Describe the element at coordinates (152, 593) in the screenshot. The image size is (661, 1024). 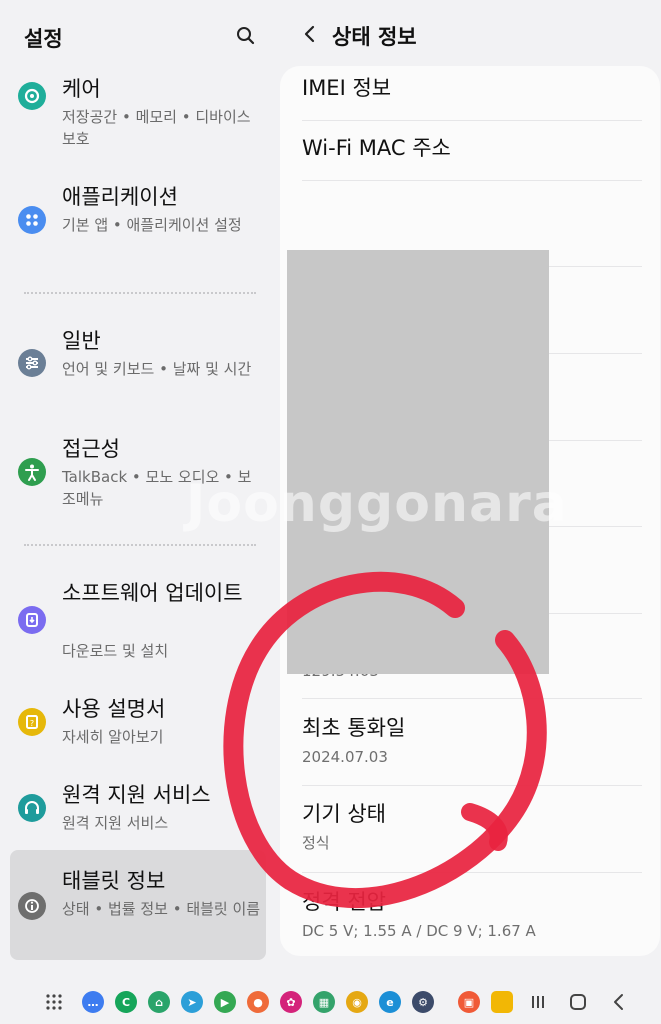
I see `menu-item-title: 소프트웨어 업데이트` at that location.